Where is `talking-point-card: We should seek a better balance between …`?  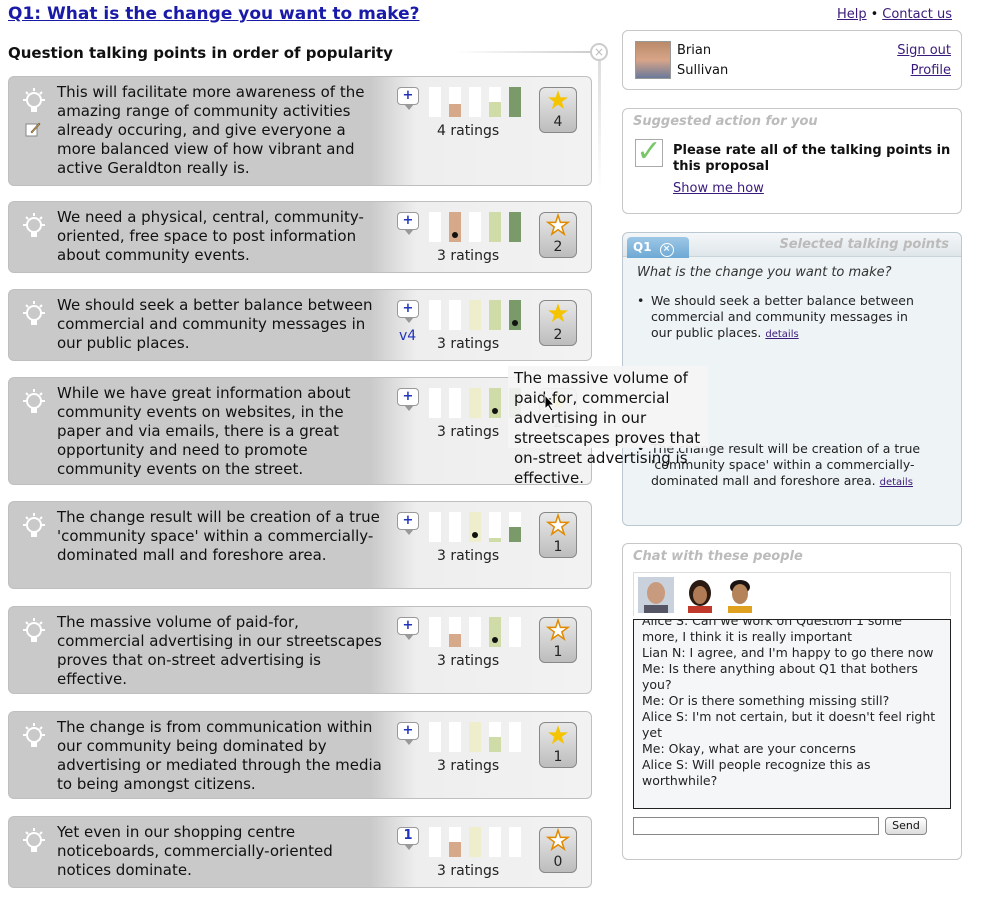
talking-point-card: We should seek a better balance between … is located at coordinates (300, 325).